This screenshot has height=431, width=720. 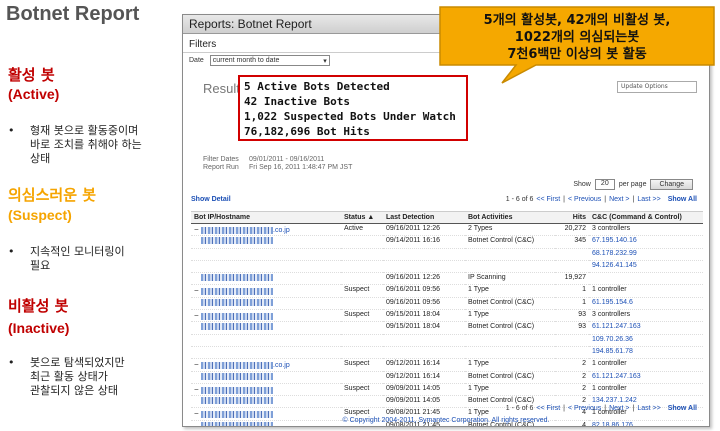 I want to click on cell-cc: 67.195.140.16, so click(x=646, y=242).